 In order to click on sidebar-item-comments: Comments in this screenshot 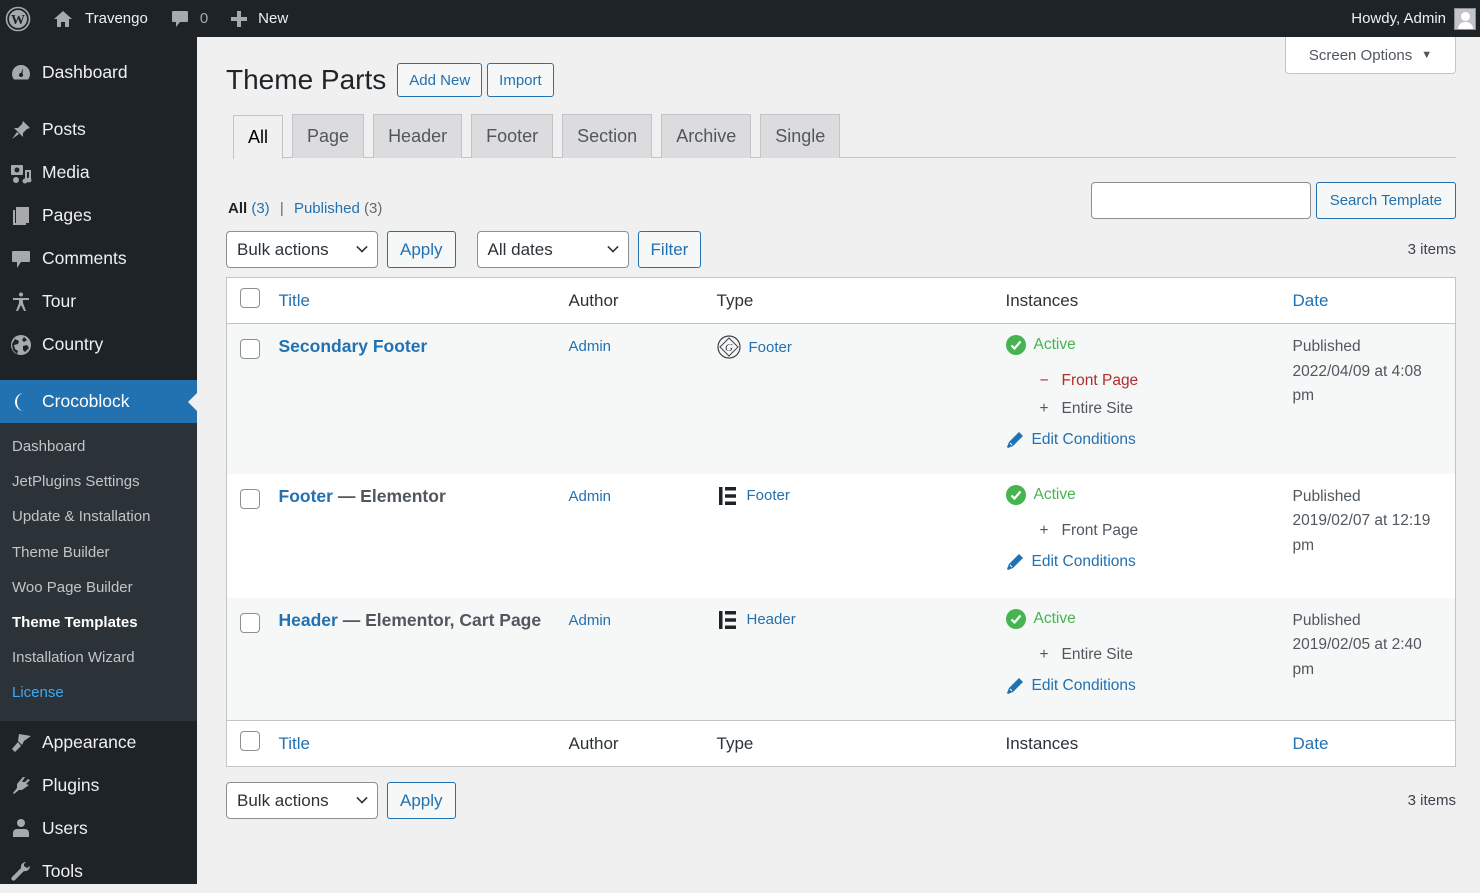, I will do `click(98, 258)`.